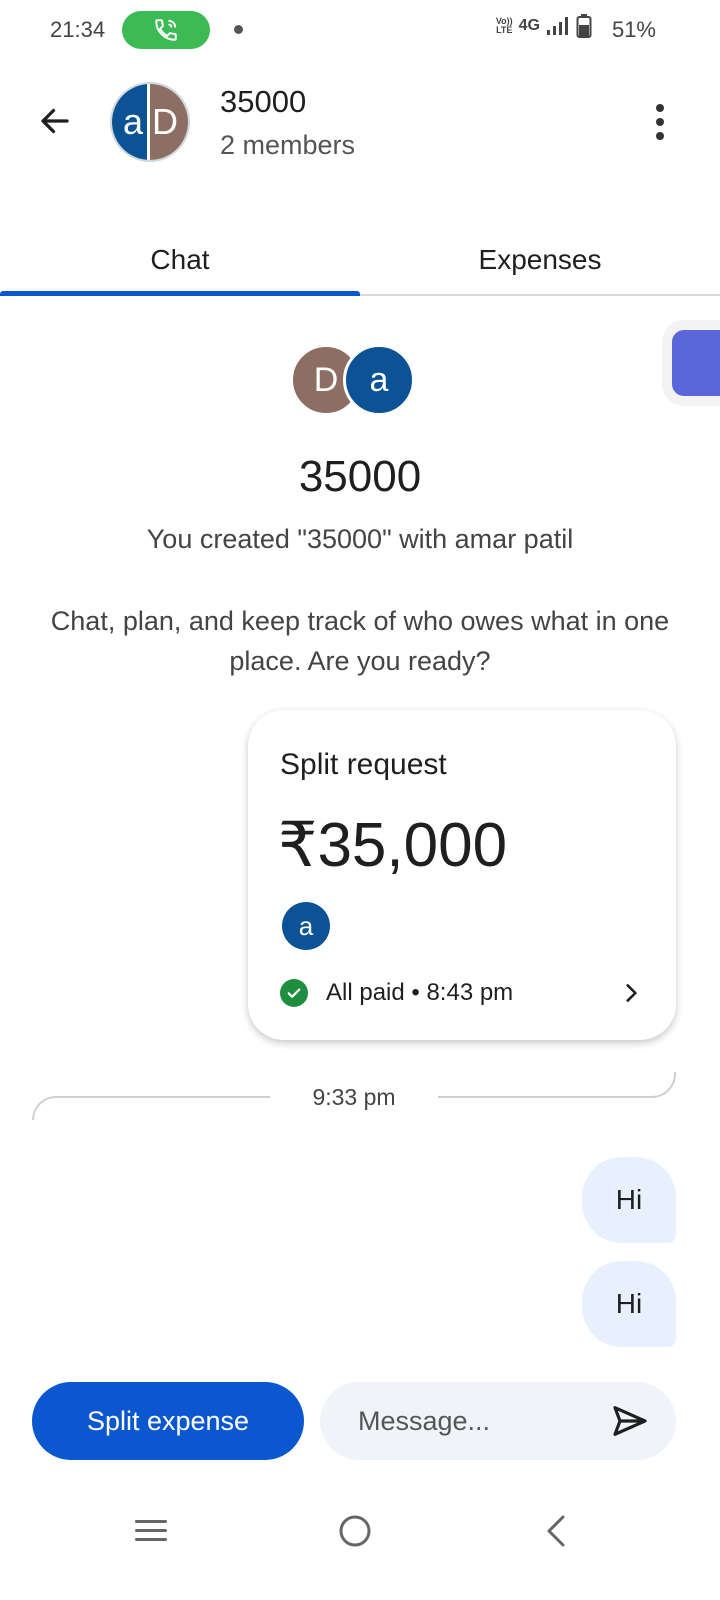 The width and height of the screenshot is (720, 1600). I want to click on tab-chat: Chat, so click(180, 261).